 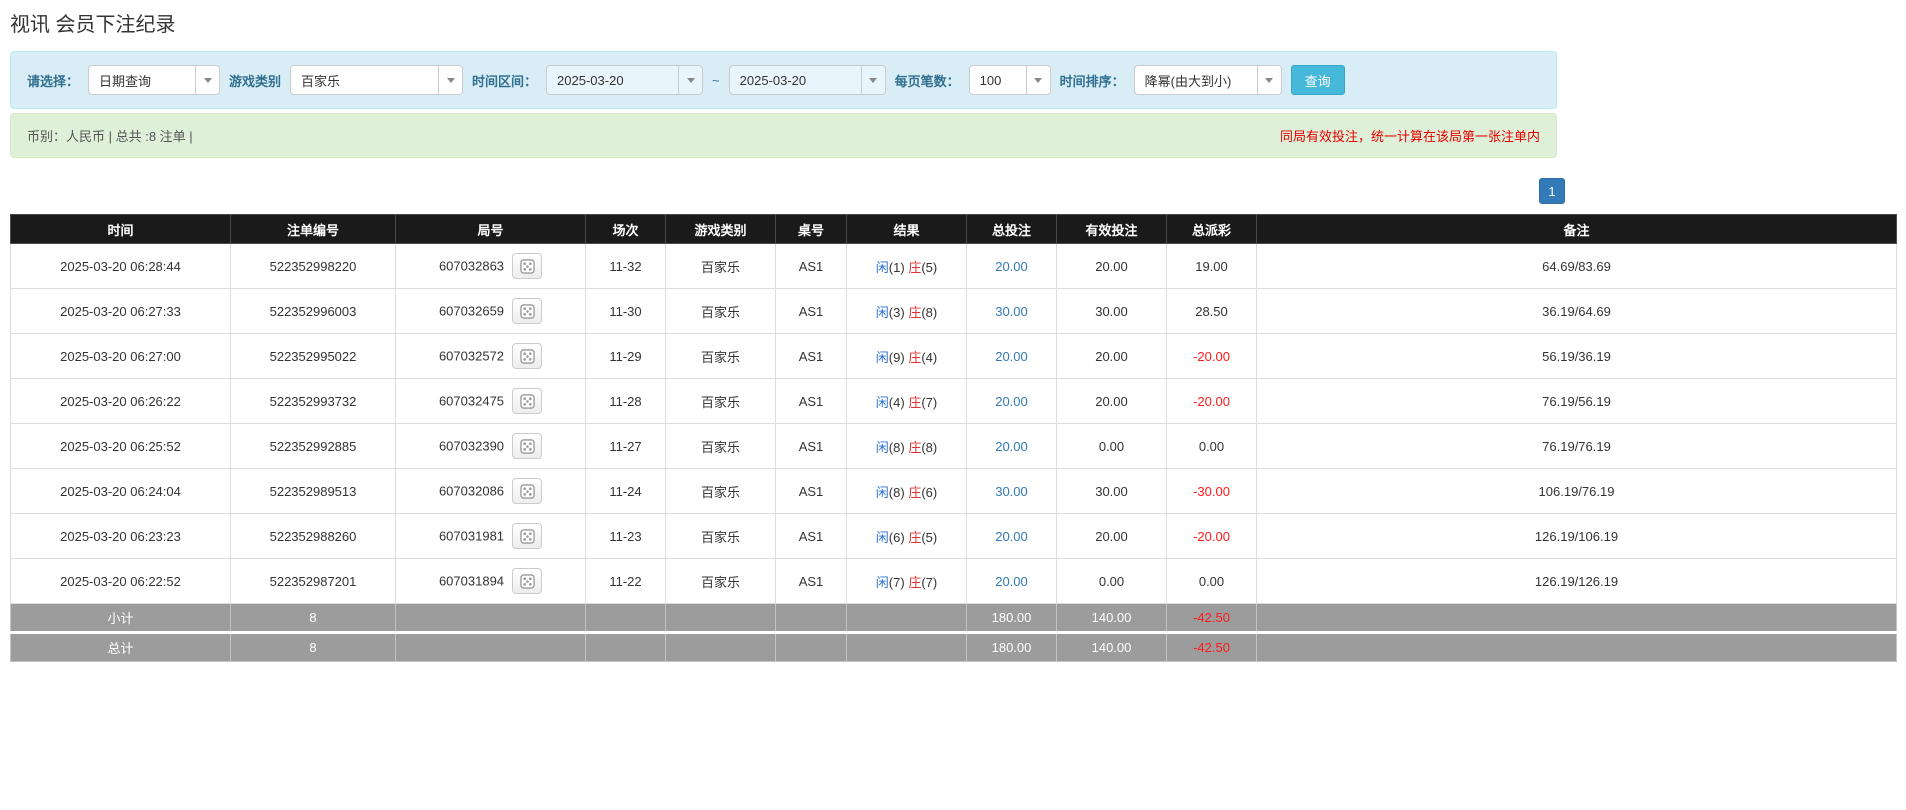 I want to click on pagination-page-1-button: 1, so click(x=1552, y=191).